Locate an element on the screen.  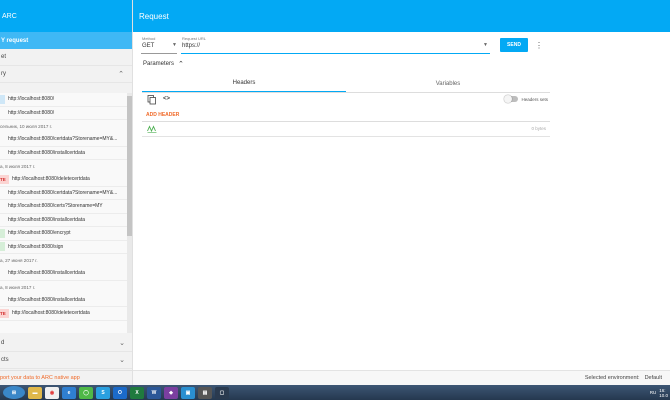
chrome-icon: ◉ is located at coordinates (52, 392).